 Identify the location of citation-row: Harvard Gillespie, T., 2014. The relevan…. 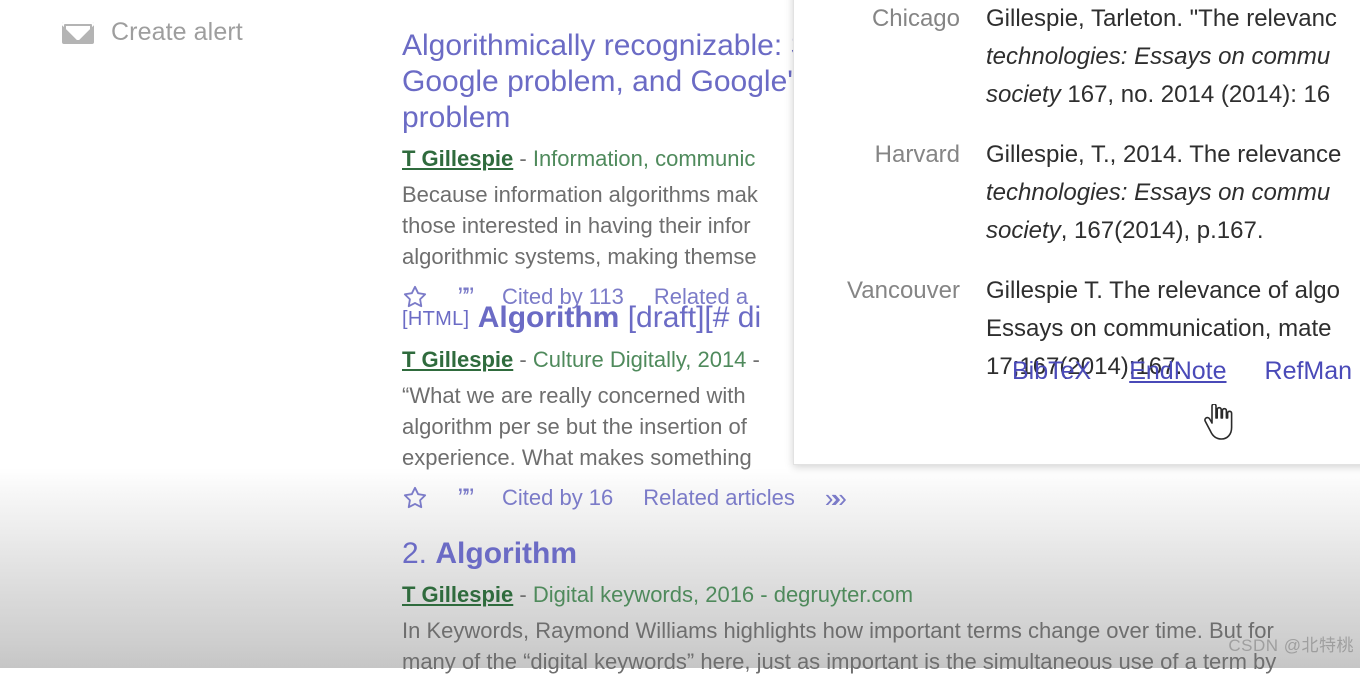
(1077, 193).